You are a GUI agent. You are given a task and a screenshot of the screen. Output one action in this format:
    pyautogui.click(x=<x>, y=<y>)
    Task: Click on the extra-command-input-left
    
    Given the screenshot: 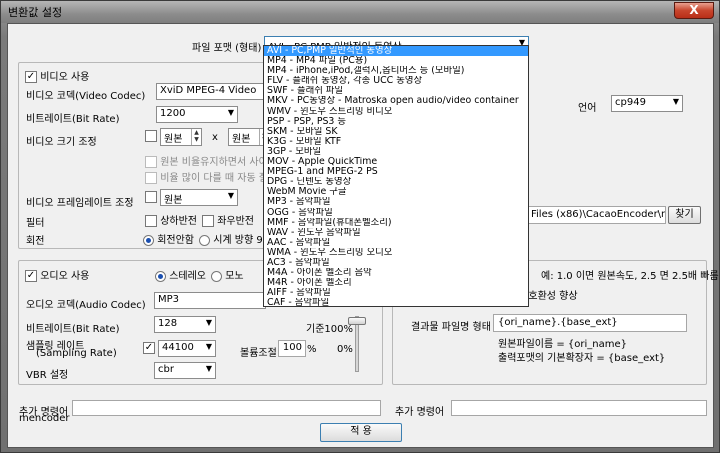 What is the action you would take?
    pyautogui.click(x=226, y=408)
    